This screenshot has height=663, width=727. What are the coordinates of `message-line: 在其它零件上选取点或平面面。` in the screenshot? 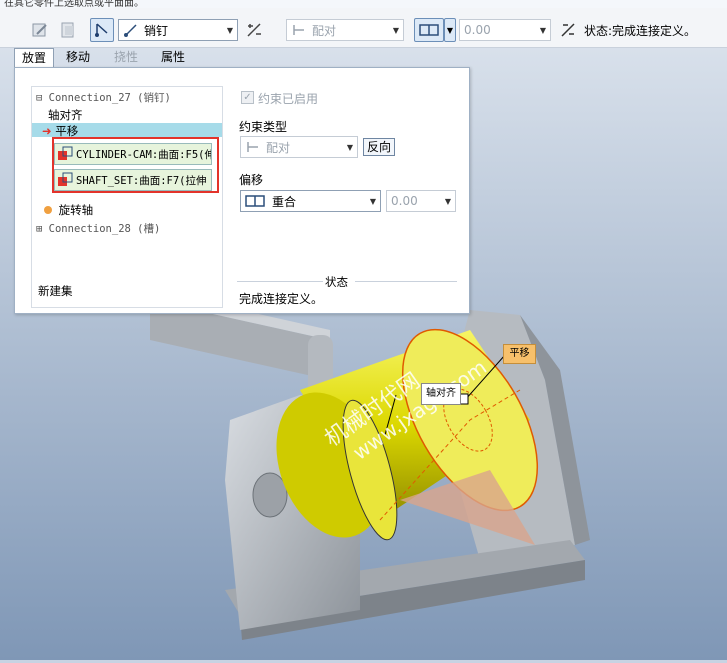 It's located at (363, 4).